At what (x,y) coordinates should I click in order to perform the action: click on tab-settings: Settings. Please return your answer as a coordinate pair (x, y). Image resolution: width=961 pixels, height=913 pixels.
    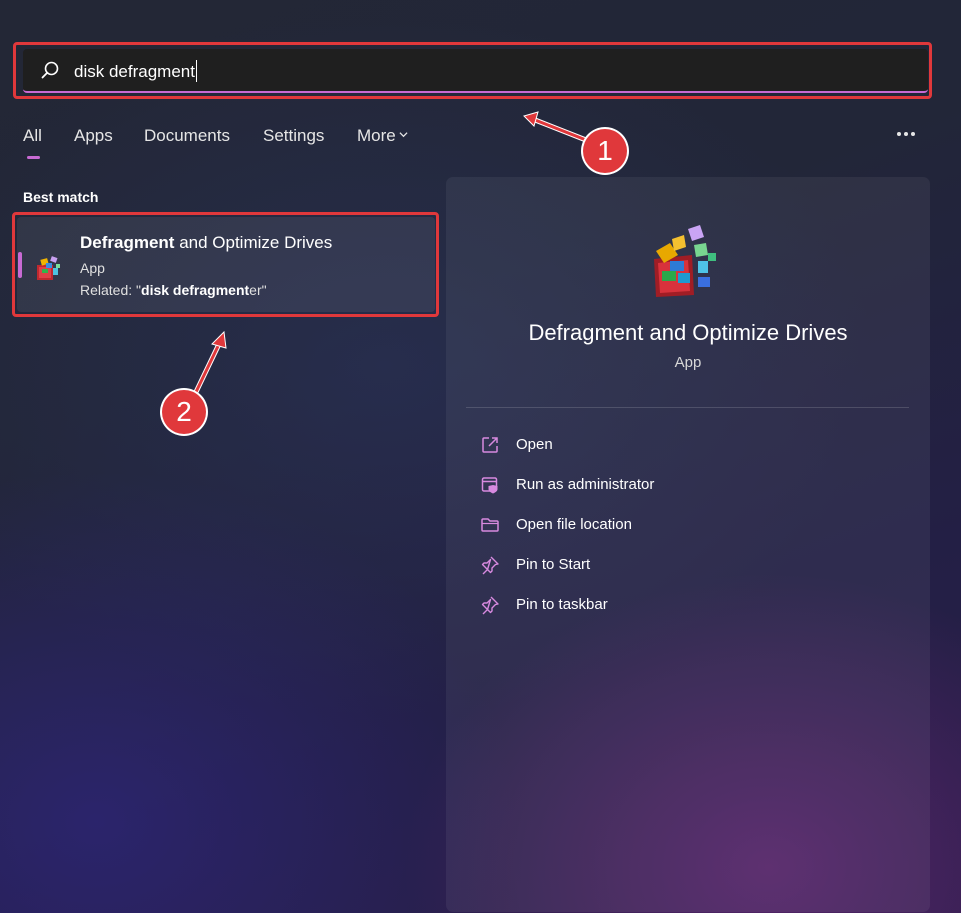
    Looking at the image, I should click on (293, 136).